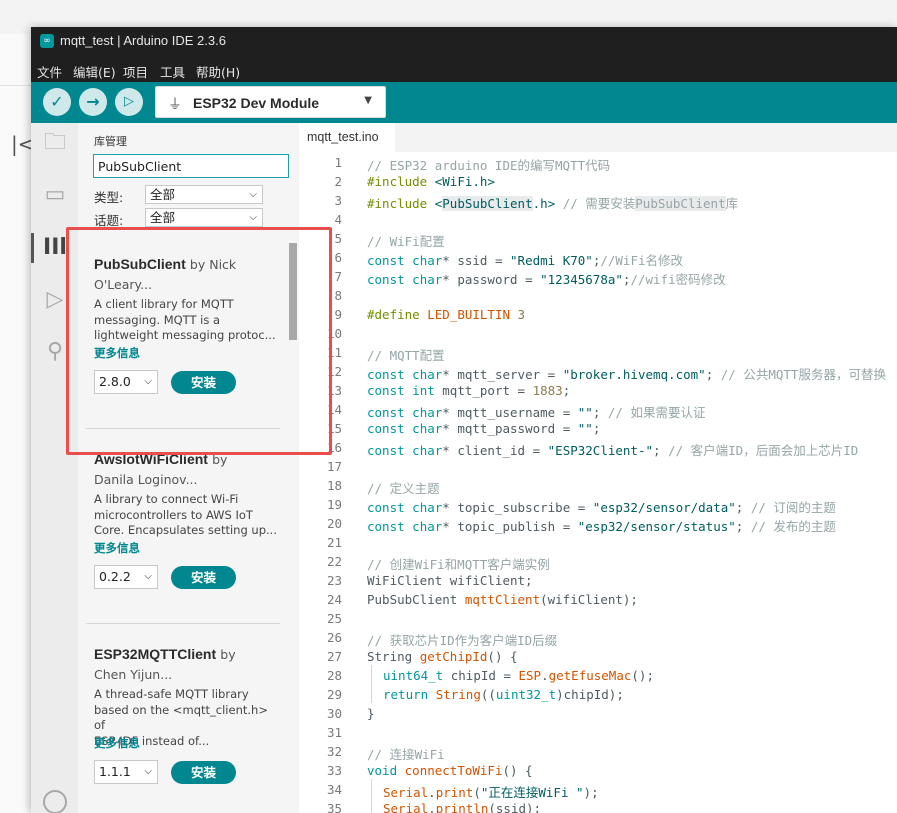 This screenshot has height=813, width=897. I want to click on code-token: uint32_t, so click(526, 694).